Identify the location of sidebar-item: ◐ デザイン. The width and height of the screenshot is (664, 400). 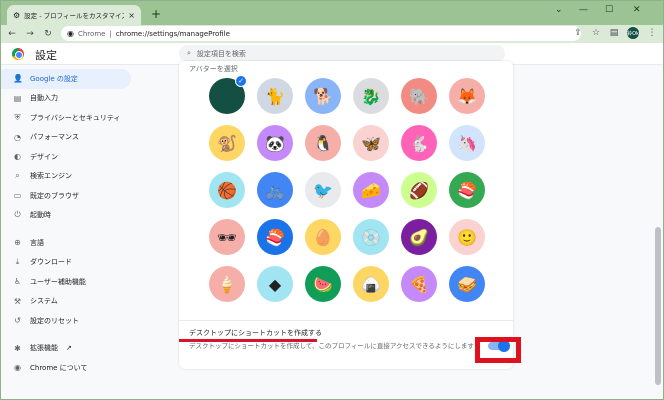
(66, 157).